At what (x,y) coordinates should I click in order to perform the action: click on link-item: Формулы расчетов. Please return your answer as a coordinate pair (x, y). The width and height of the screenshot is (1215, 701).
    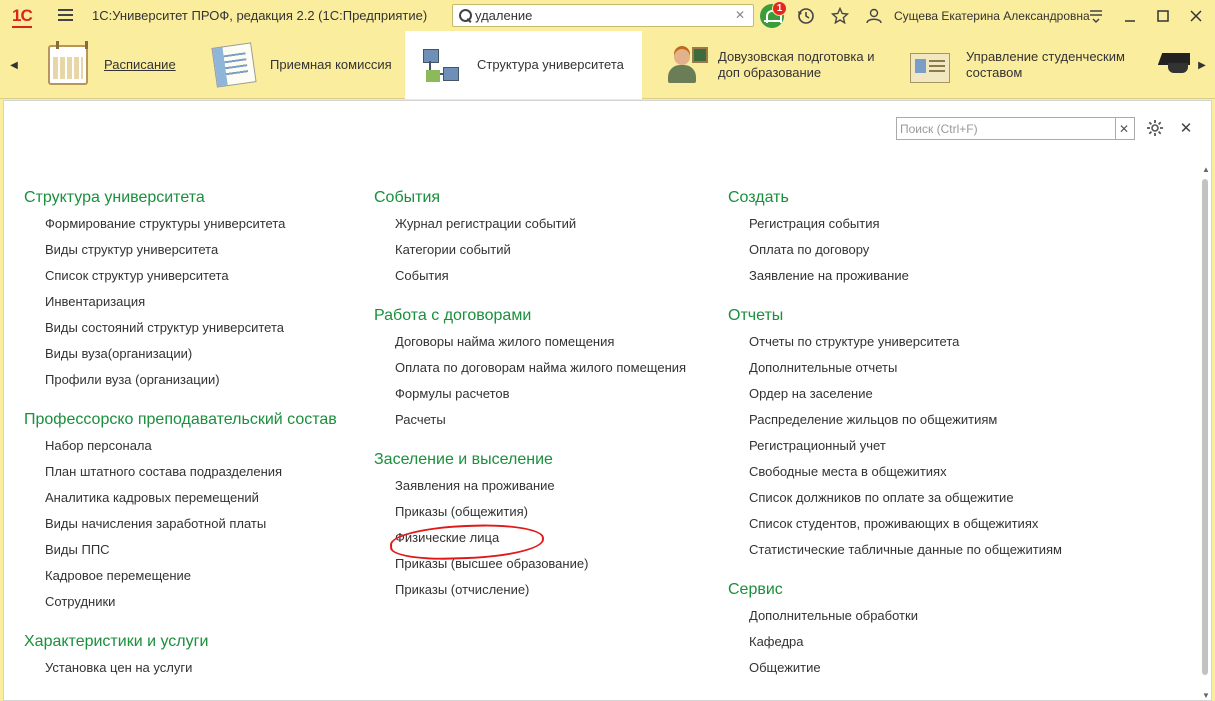
    Looking at the image, I should click on (530, 398).